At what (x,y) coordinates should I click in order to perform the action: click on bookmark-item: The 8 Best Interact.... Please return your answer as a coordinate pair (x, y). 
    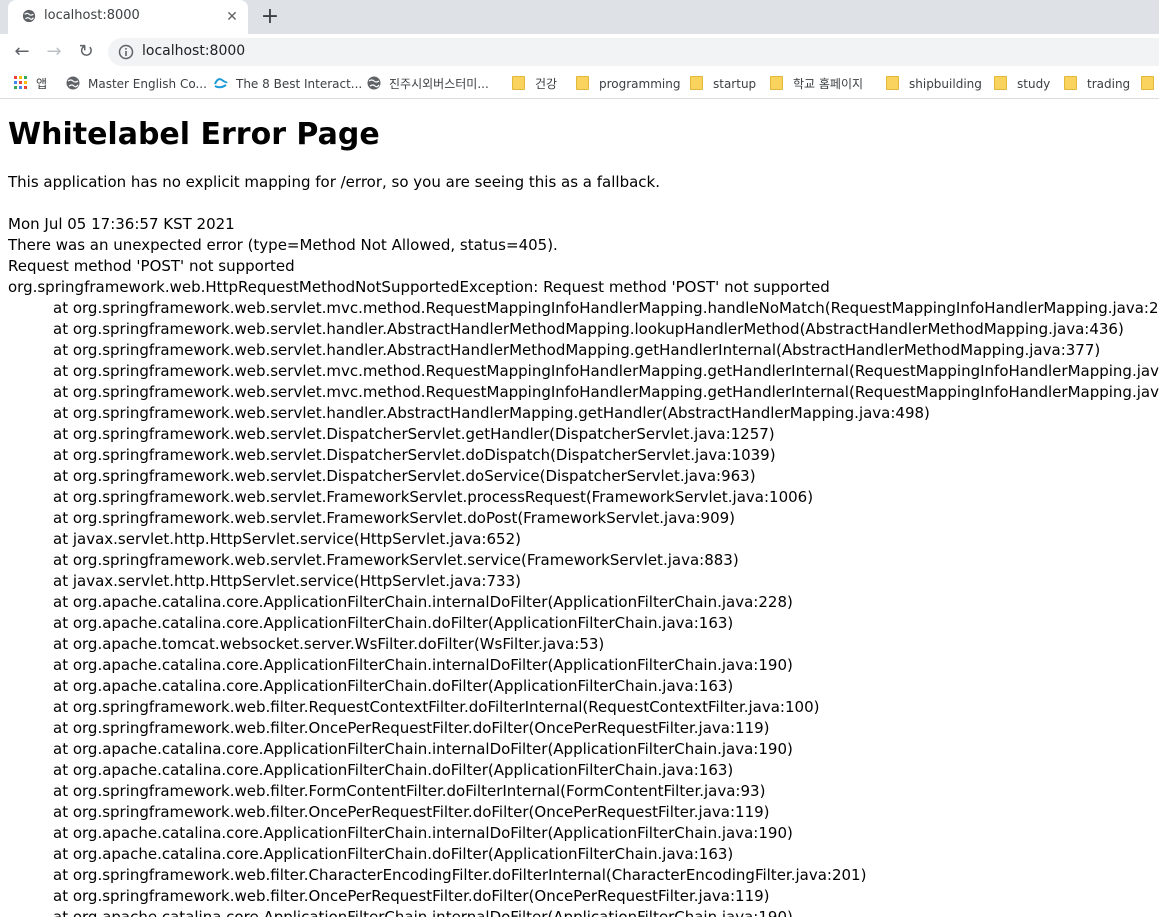
    Looking at the image, I should click on (288, 84).